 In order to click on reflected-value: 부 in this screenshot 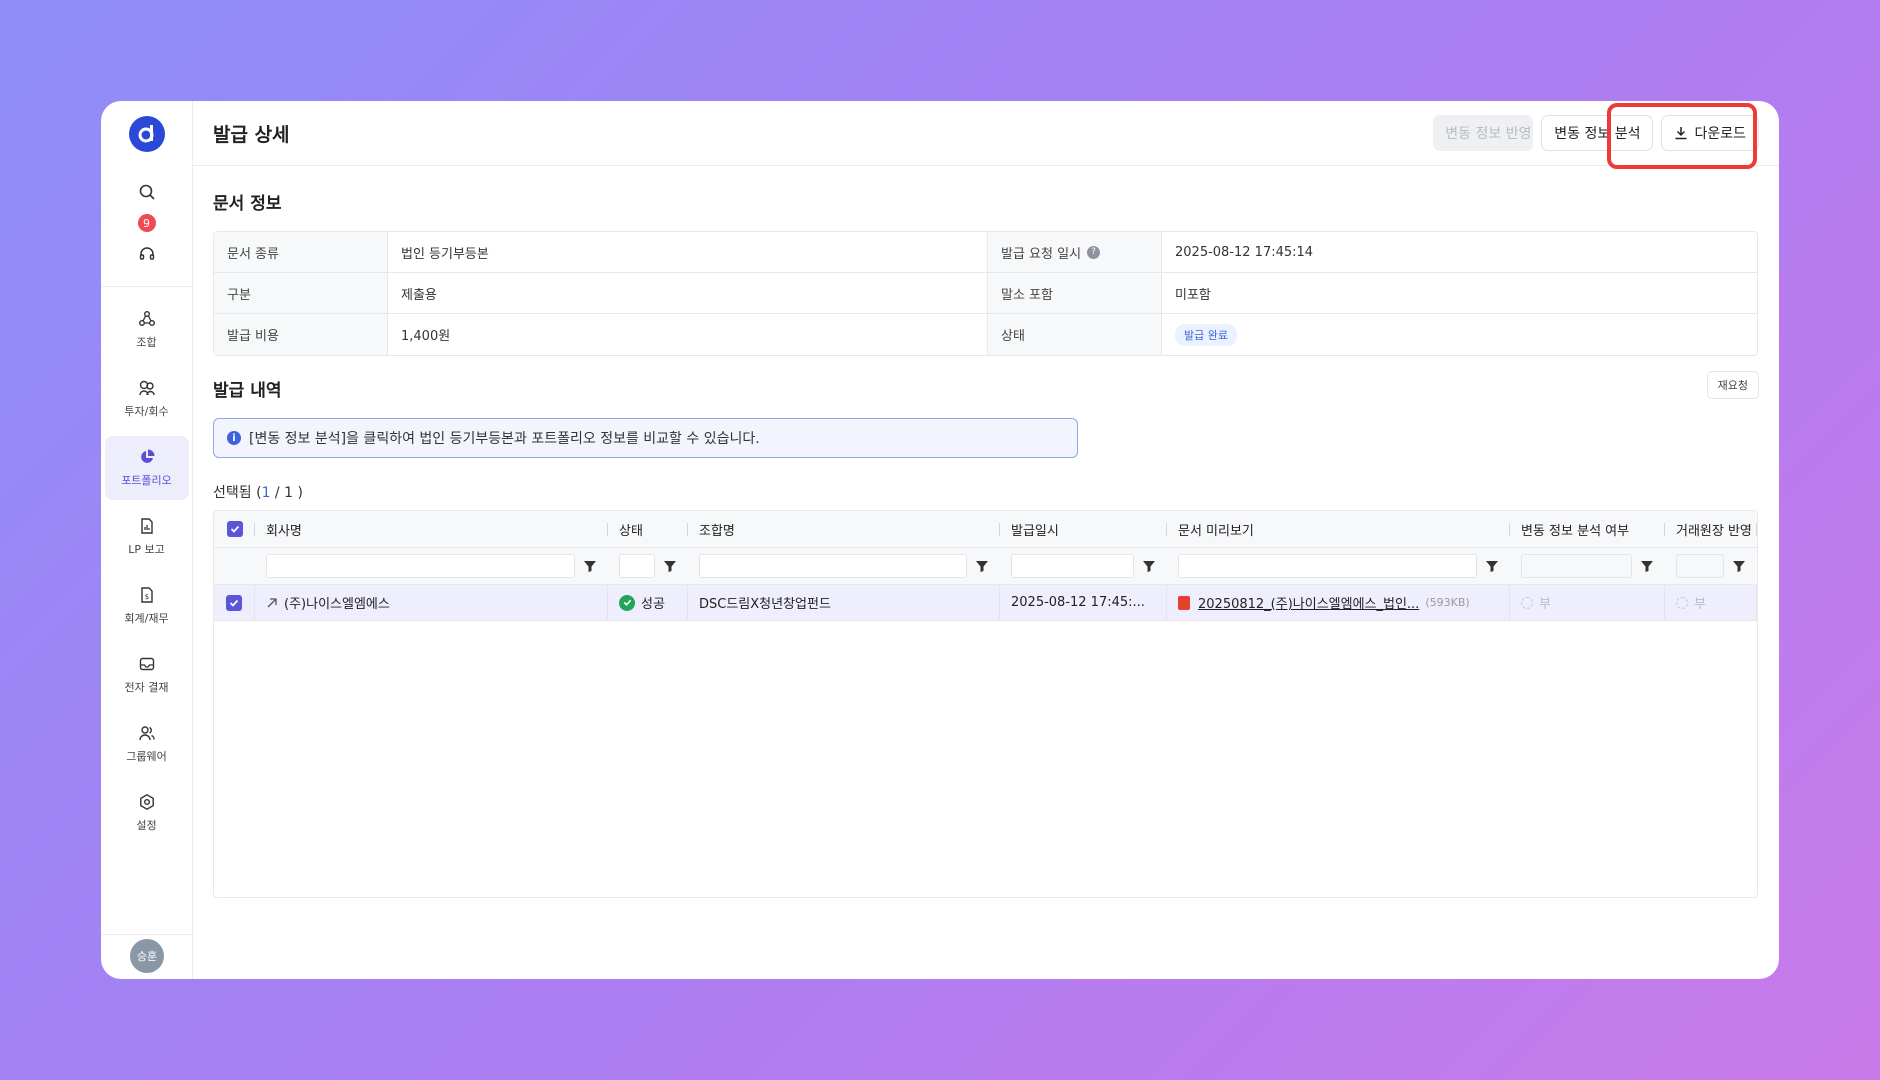, I will do `click(1700, 604)`.